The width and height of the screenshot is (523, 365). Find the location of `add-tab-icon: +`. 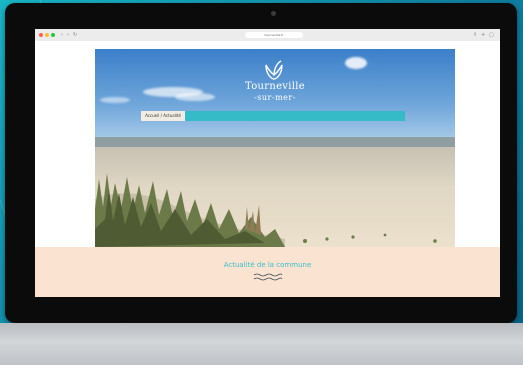

add-tab-icon: + is located at coordinates (483, 35).